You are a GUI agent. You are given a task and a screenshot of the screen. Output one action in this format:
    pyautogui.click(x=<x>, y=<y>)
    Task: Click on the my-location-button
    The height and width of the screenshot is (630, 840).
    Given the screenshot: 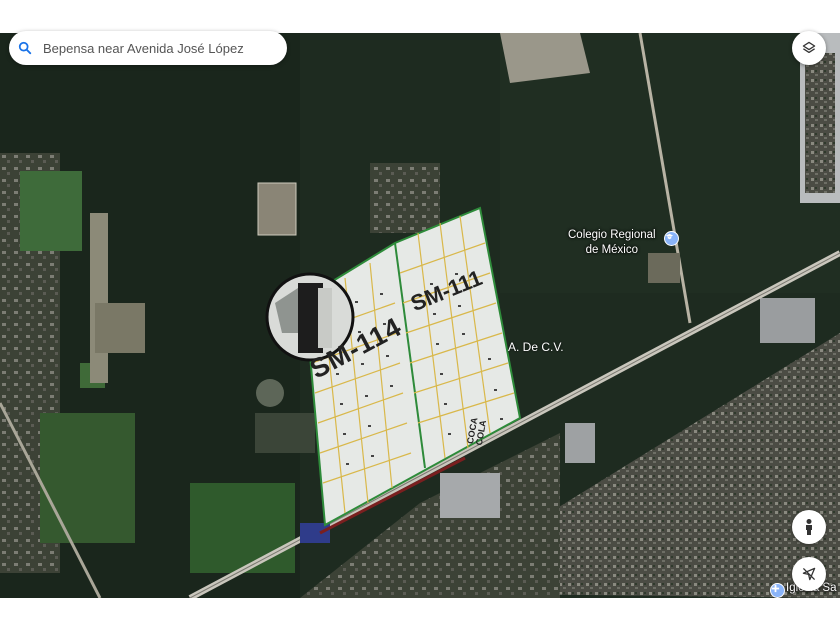 What is the action you would take?
    pyautogui.click(x=809, y=574)
    